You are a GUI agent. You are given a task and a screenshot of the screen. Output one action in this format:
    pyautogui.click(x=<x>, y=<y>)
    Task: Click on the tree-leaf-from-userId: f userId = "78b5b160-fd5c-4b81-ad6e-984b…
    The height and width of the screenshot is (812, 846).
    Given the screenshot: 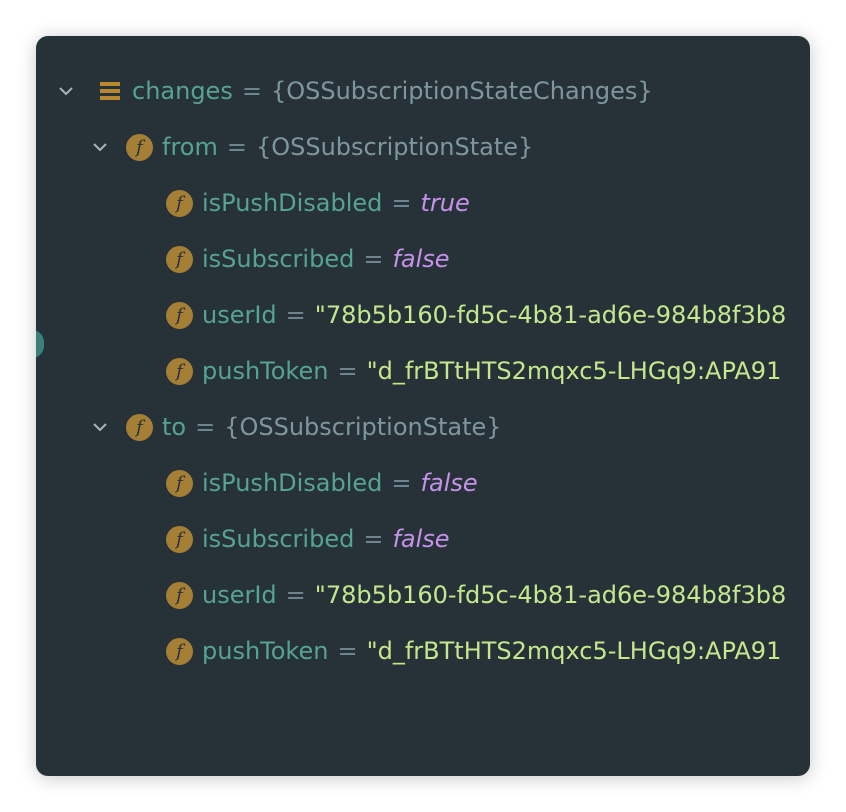 What is the action you would take?
    pyautogui.click(x=476, y=315)
    